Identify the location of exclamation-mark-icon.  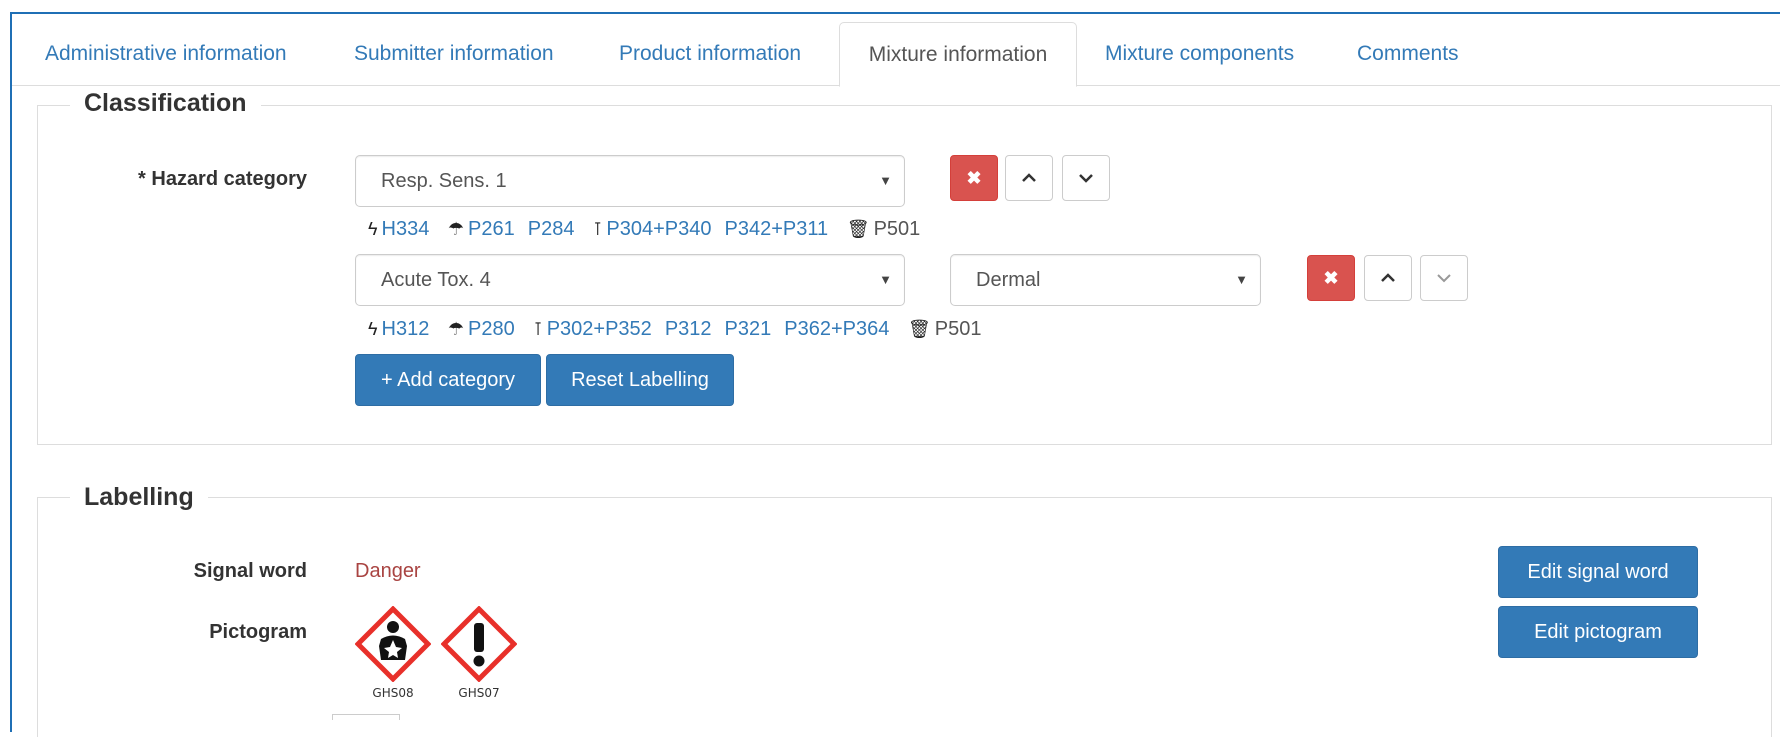
(479, 644).